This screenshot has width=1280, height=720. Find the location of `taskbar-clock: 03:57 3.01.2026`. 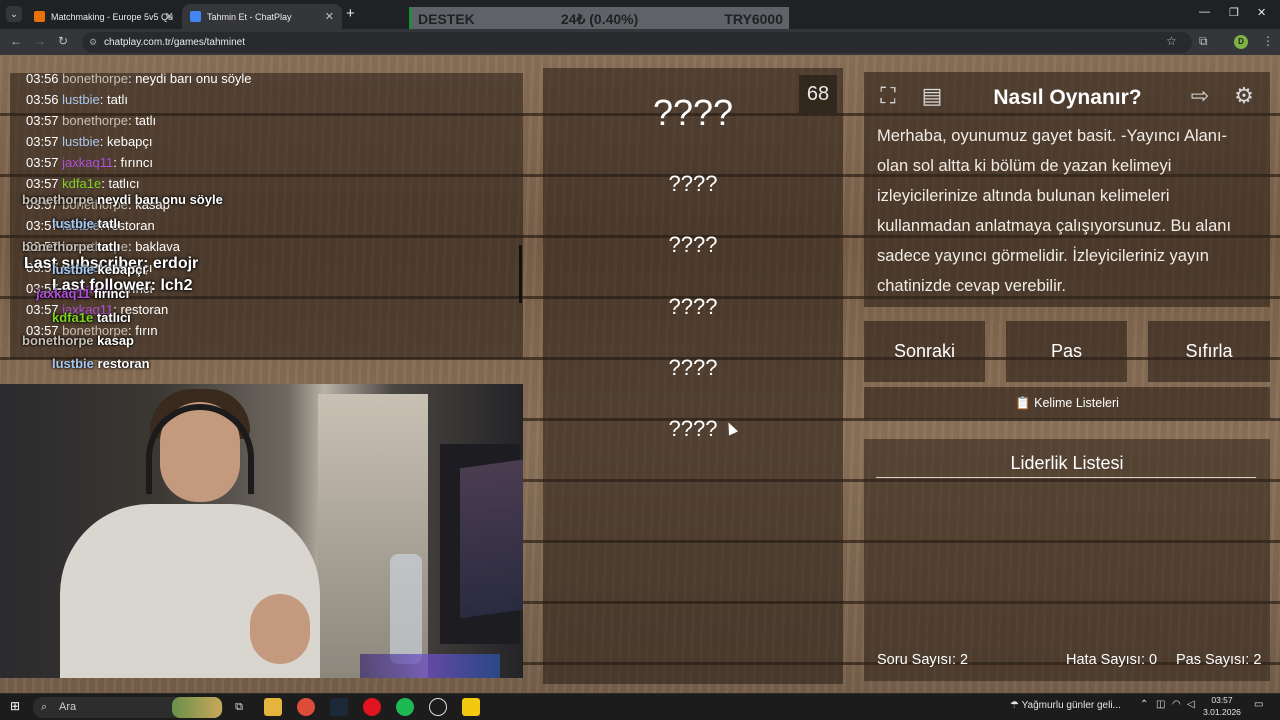

taskbar-clock: 03:57 3.01.2026 is located at coordinates (1222, 706).